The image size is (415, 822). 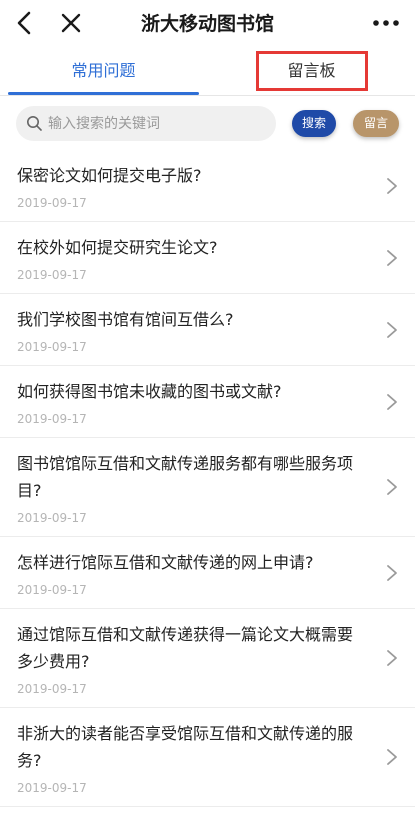 I want to click on active-tab-indicator, so click(x=103, y=93).